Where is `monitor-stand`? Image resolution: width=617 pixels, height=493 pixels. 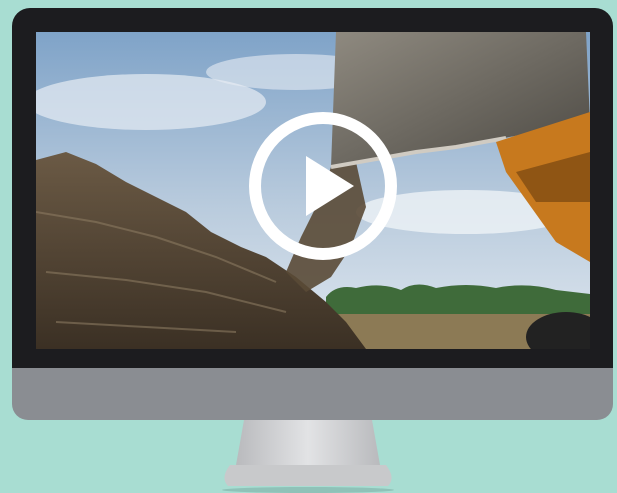 monitor-stand is located at coordinates (308, 456).